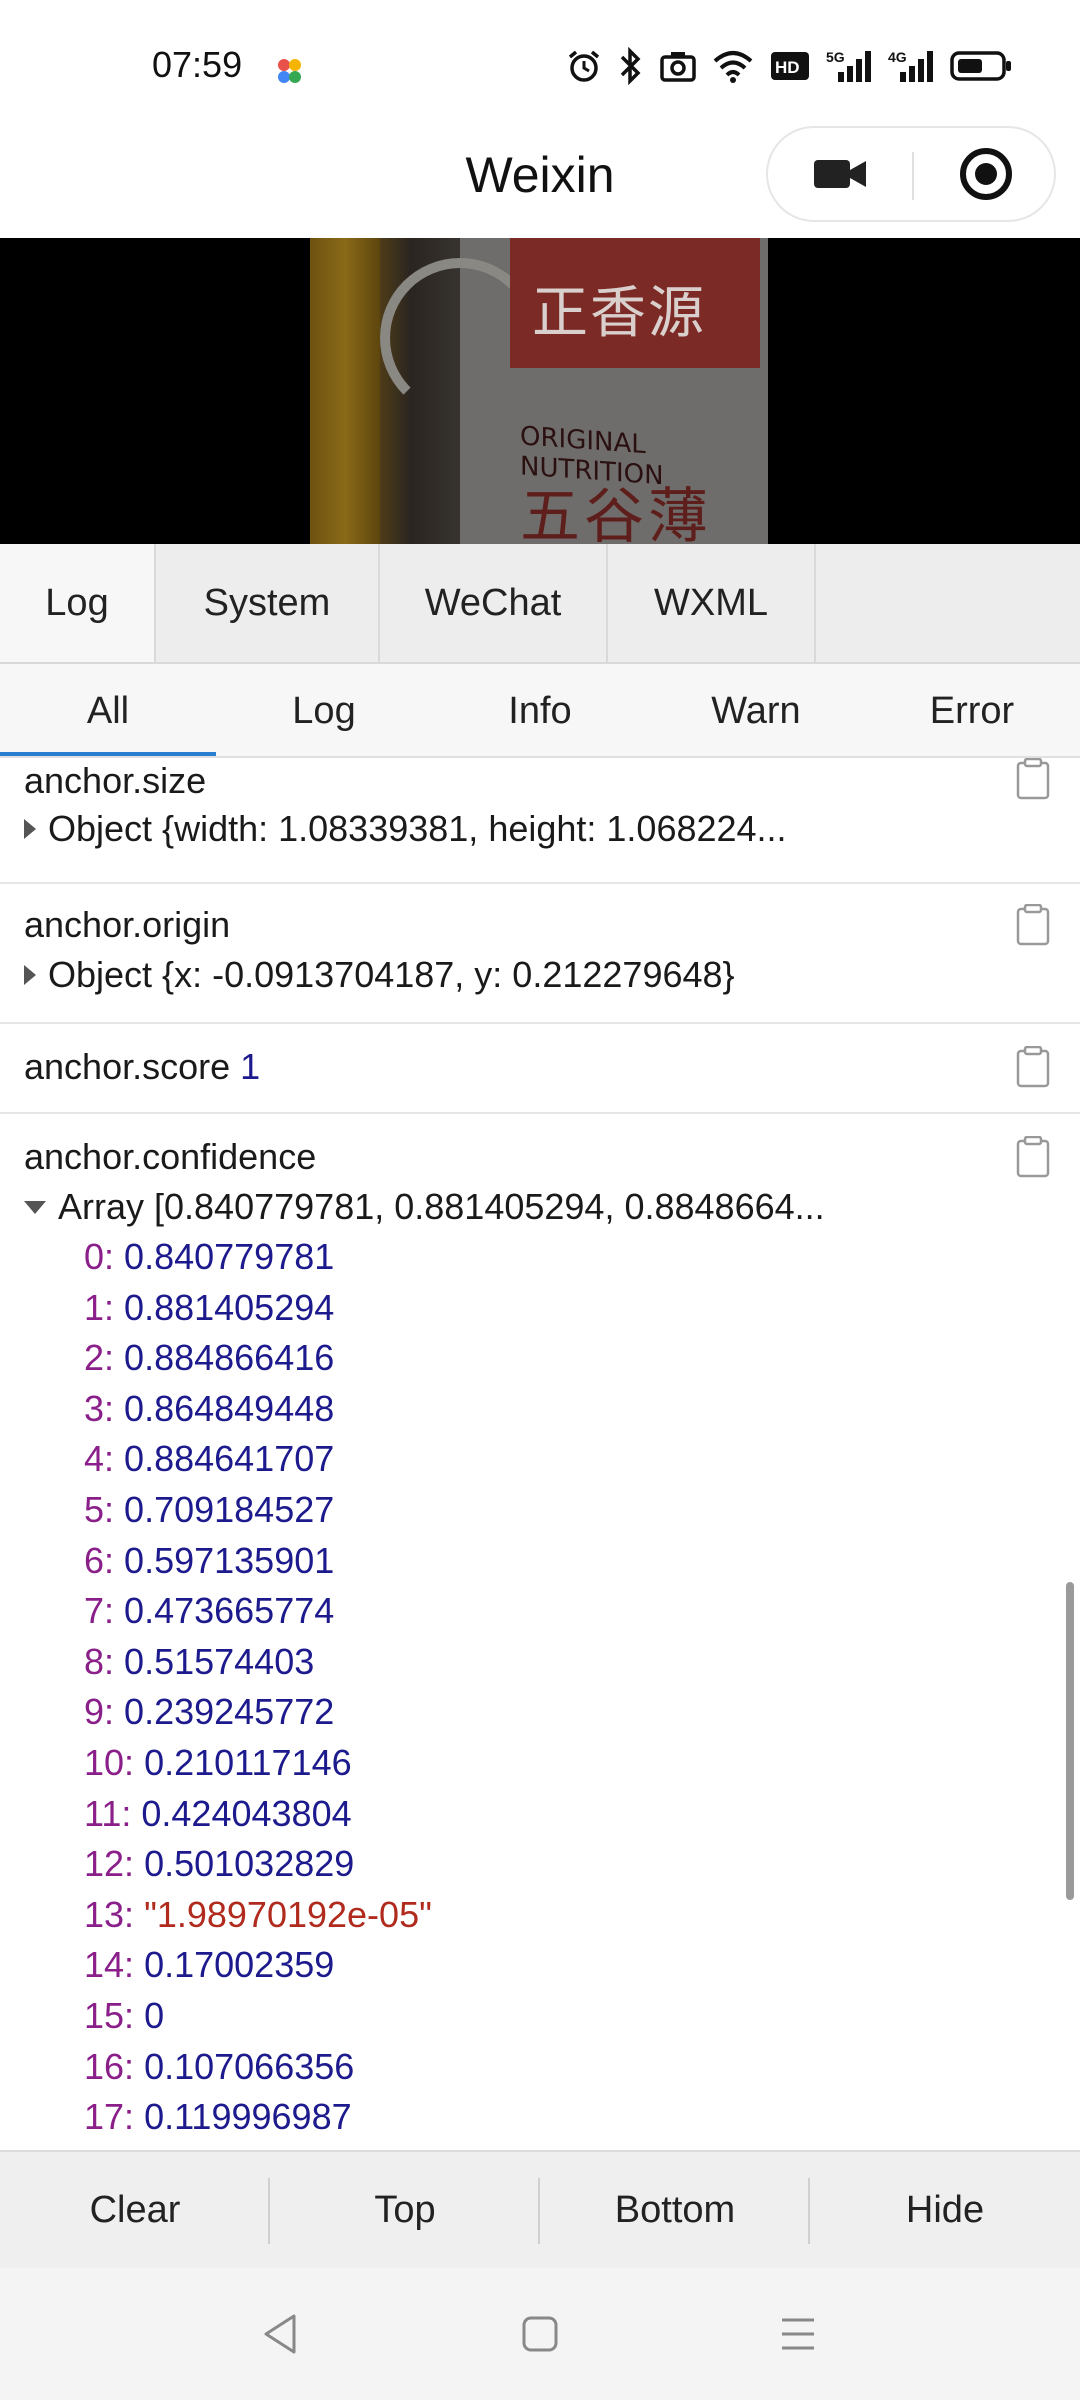 This screenshot has width=1080, height=2400. Describe the element at coordinates (712, 603) in the screenshot. I see `tab-wxml: WXML` at that location.